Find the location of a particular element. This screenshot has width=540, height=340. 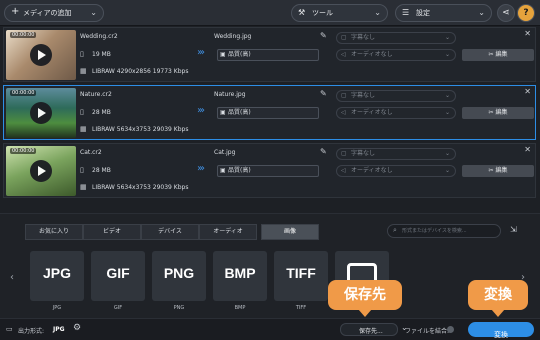

format-tile-jpg: JPG is located at coordinates (57, 276).